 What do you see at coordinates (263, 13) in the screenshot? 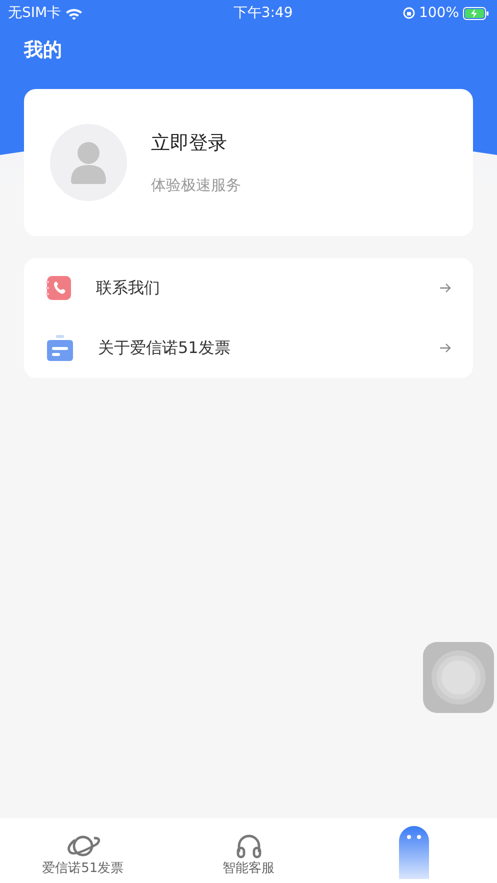
I see `time-text: 下午3:49` at bounding box center [263, 13].